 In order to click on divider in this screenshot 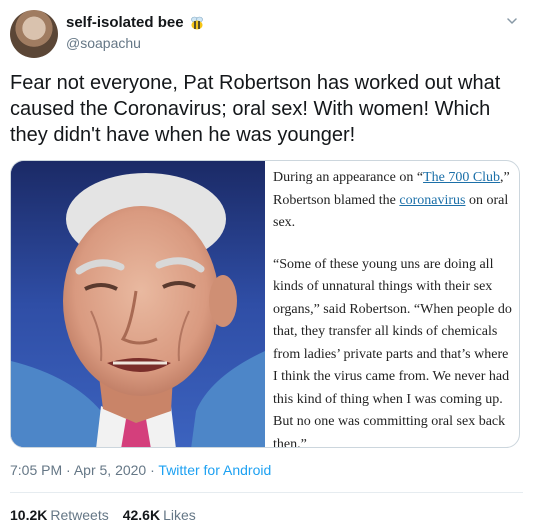, I will do `click(266, 492)`.